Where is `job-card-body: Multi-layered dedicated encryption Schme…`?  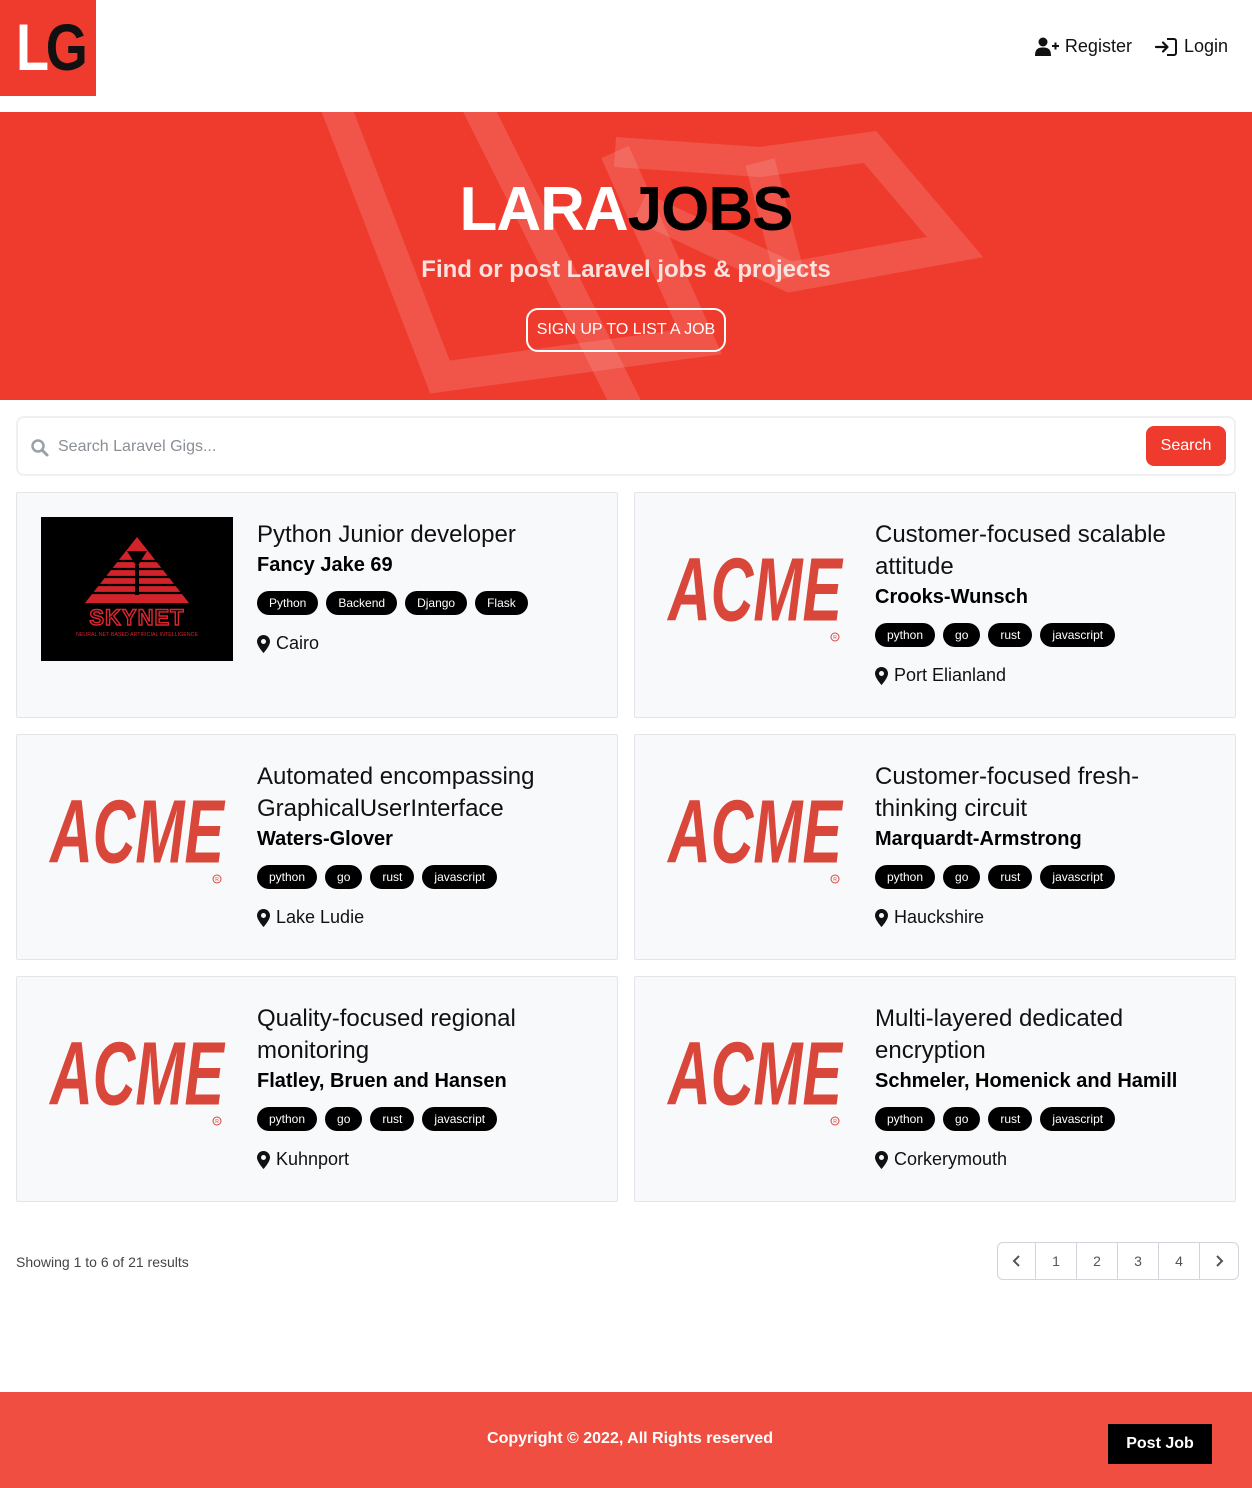
job-card-body: Multi-layered dedicated encryption Schme… is located at coordinates (1045, 1086).